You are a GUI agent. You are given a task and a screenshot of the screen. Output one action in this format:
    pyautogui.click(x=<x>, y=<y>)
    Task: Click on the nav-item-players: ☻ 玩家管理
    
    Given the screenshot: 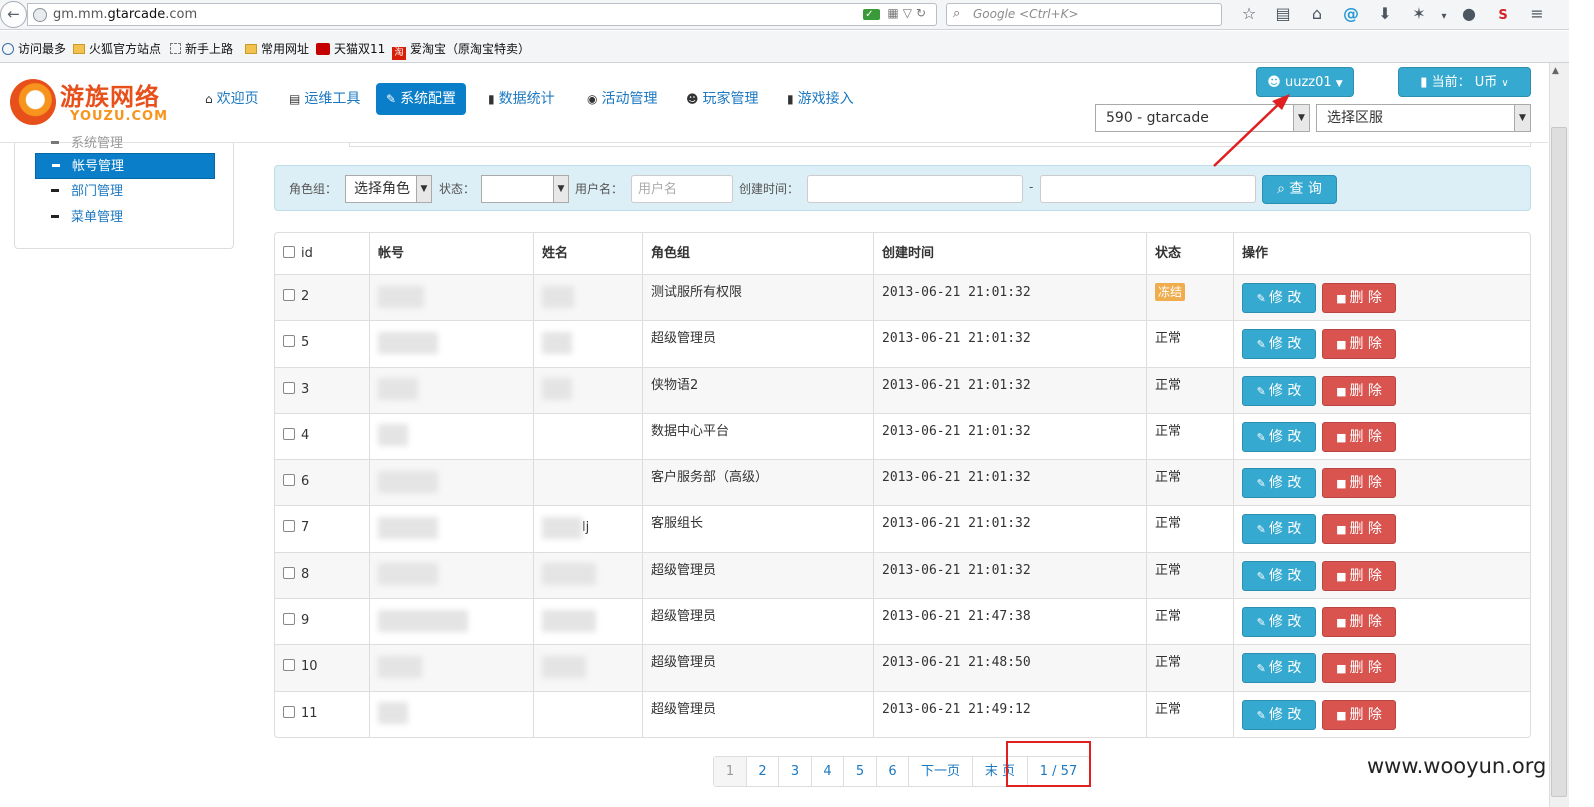 What is the action you would take?
    pyautogui.click(x=722, y=99)
    